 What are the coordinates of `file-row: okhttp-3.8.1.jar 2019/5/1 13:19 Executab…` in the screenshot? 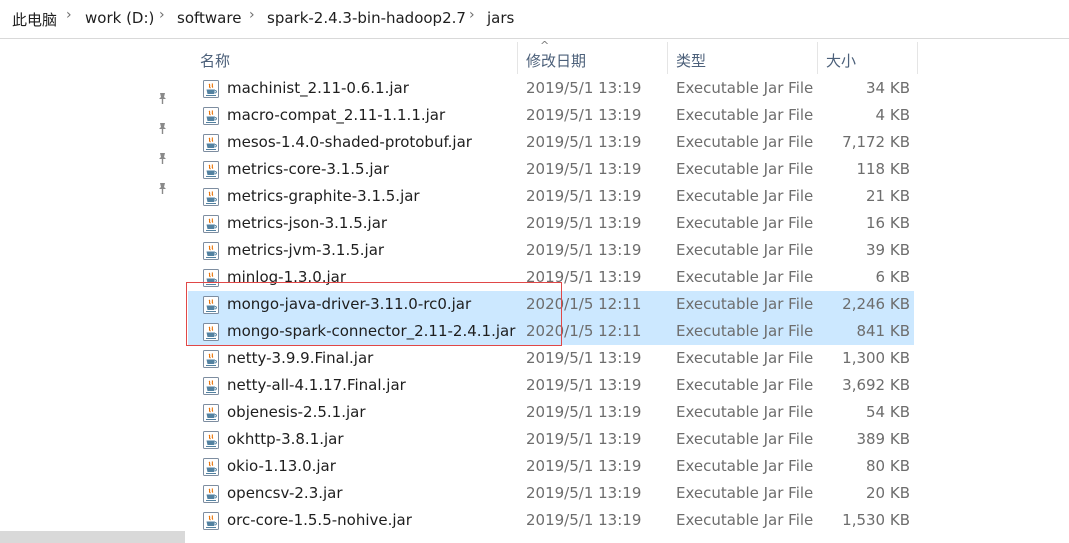 It's located at (551, 439).